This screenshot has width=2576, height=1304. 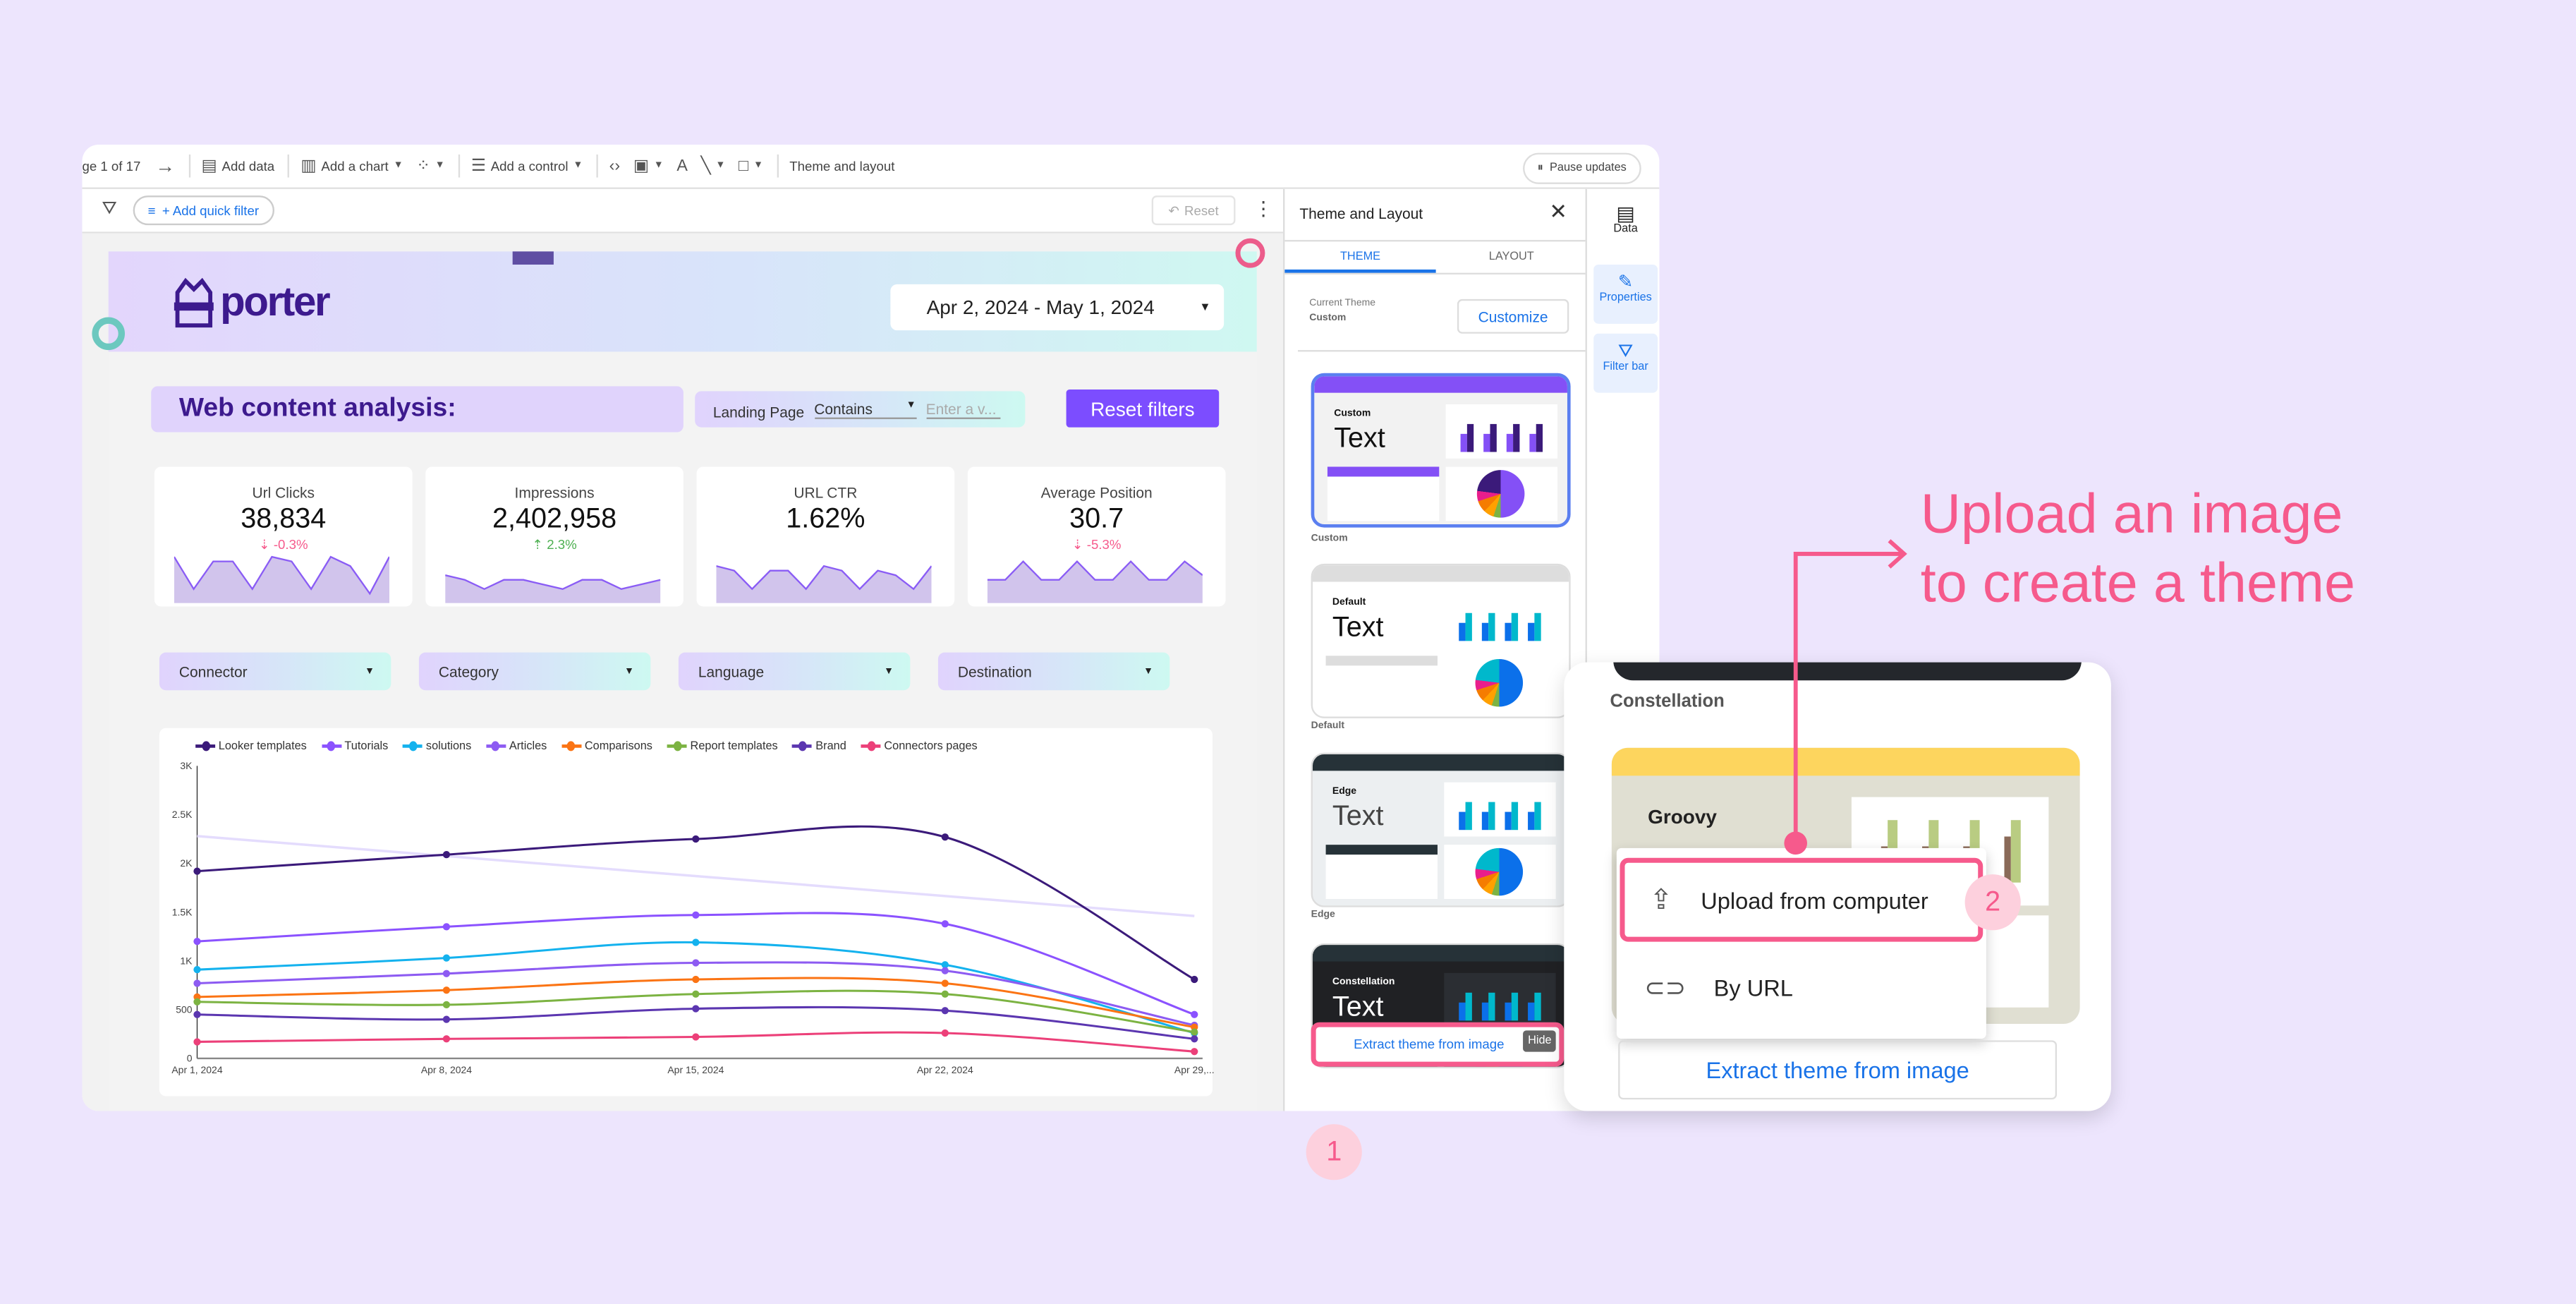 I want to click on current-theme-label: Current Theme, so click(x=1342, y=303).